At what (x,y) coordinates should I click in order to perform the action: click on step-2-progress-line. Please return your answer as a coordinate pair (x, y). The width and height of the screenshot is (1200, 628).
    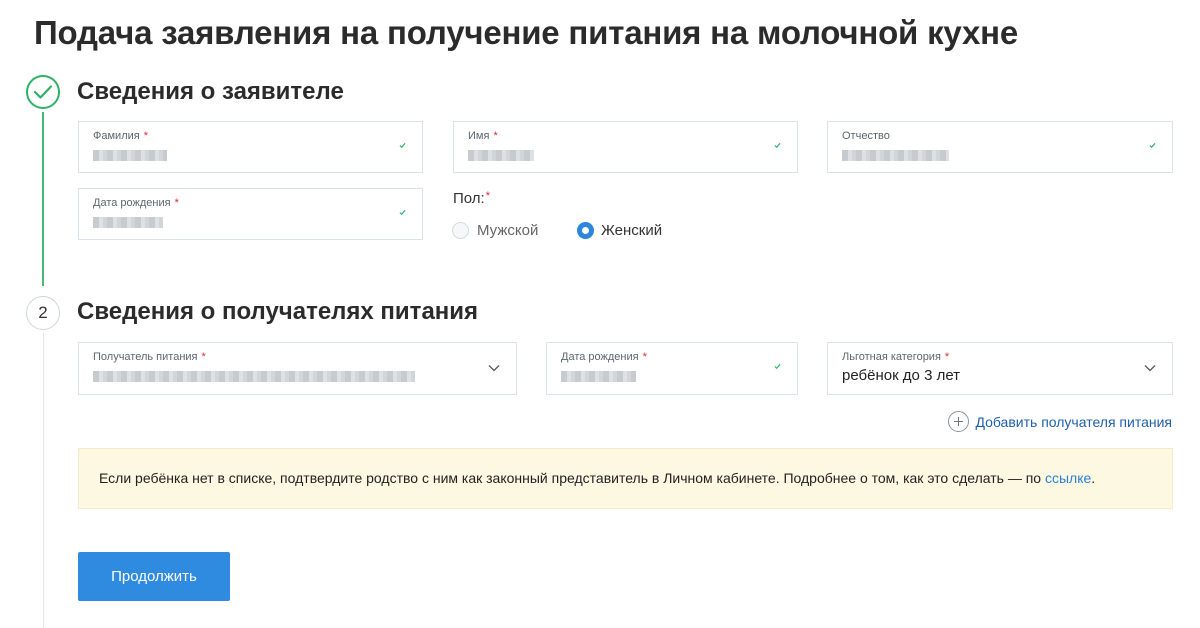
    Looking at the image, I should click on (43, 480).